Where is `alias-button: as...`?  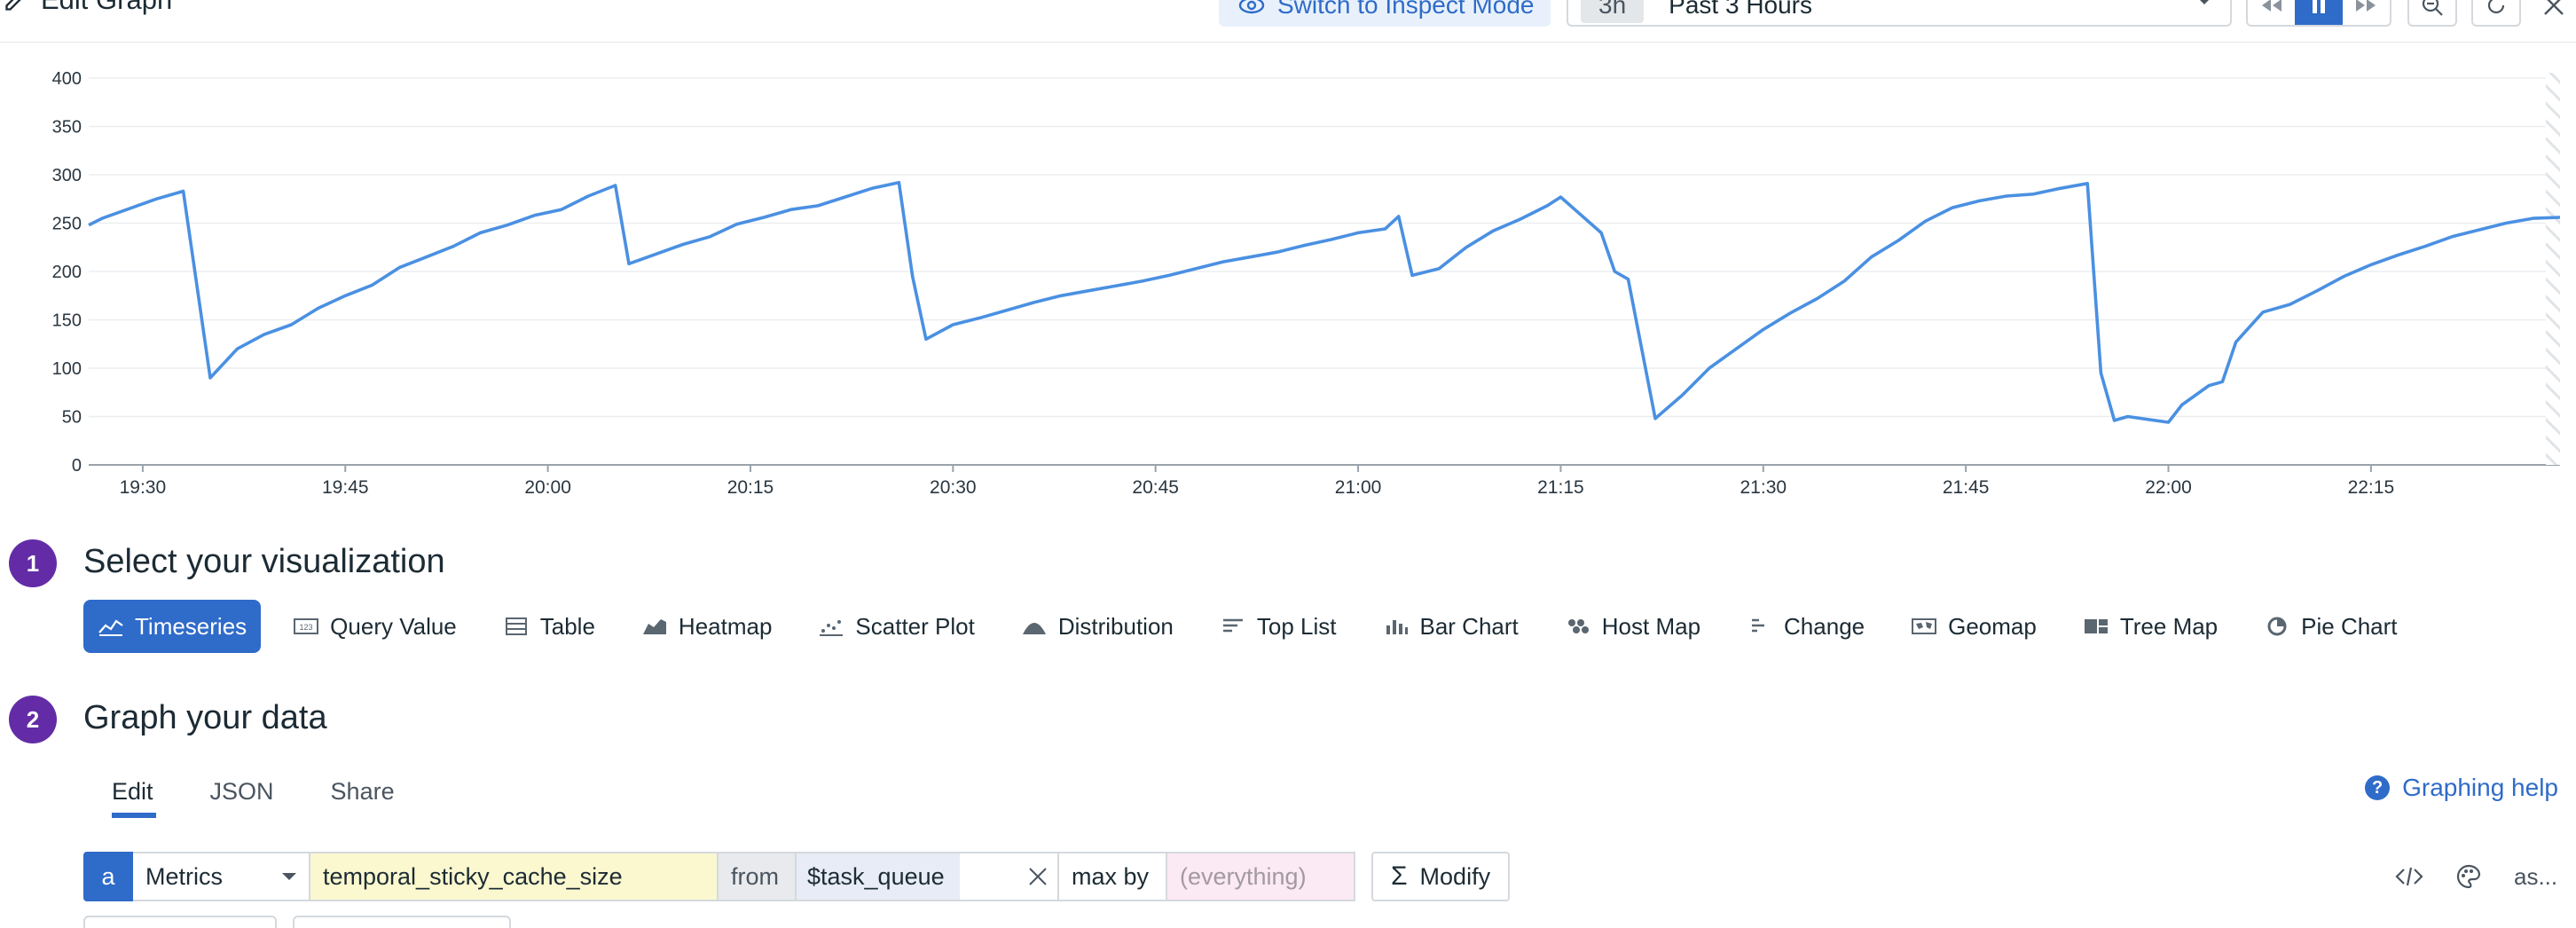
alias-button: as... is located at coordinates (2535, 877).